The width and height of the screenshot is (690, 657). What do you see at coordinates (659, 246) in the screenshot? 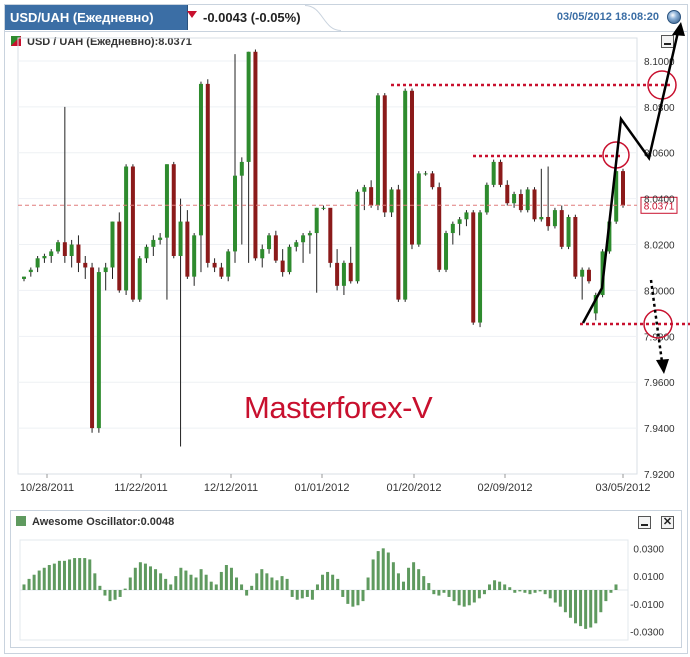
I see `price-y-tick: 8.0200` at bounding box center [659, 246].